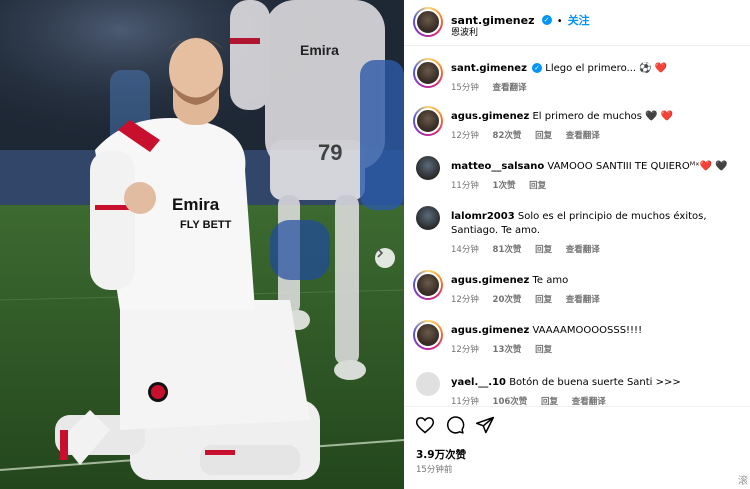  I want to click on comment-likes: 13次赞, so click(507, 350).